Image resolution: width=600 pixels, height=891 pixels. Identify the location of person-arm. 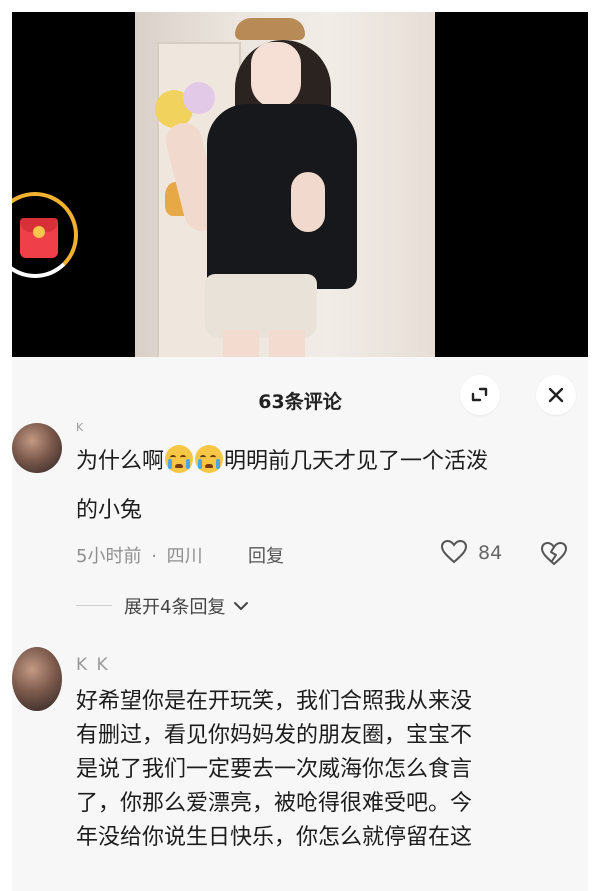
(308, 202).